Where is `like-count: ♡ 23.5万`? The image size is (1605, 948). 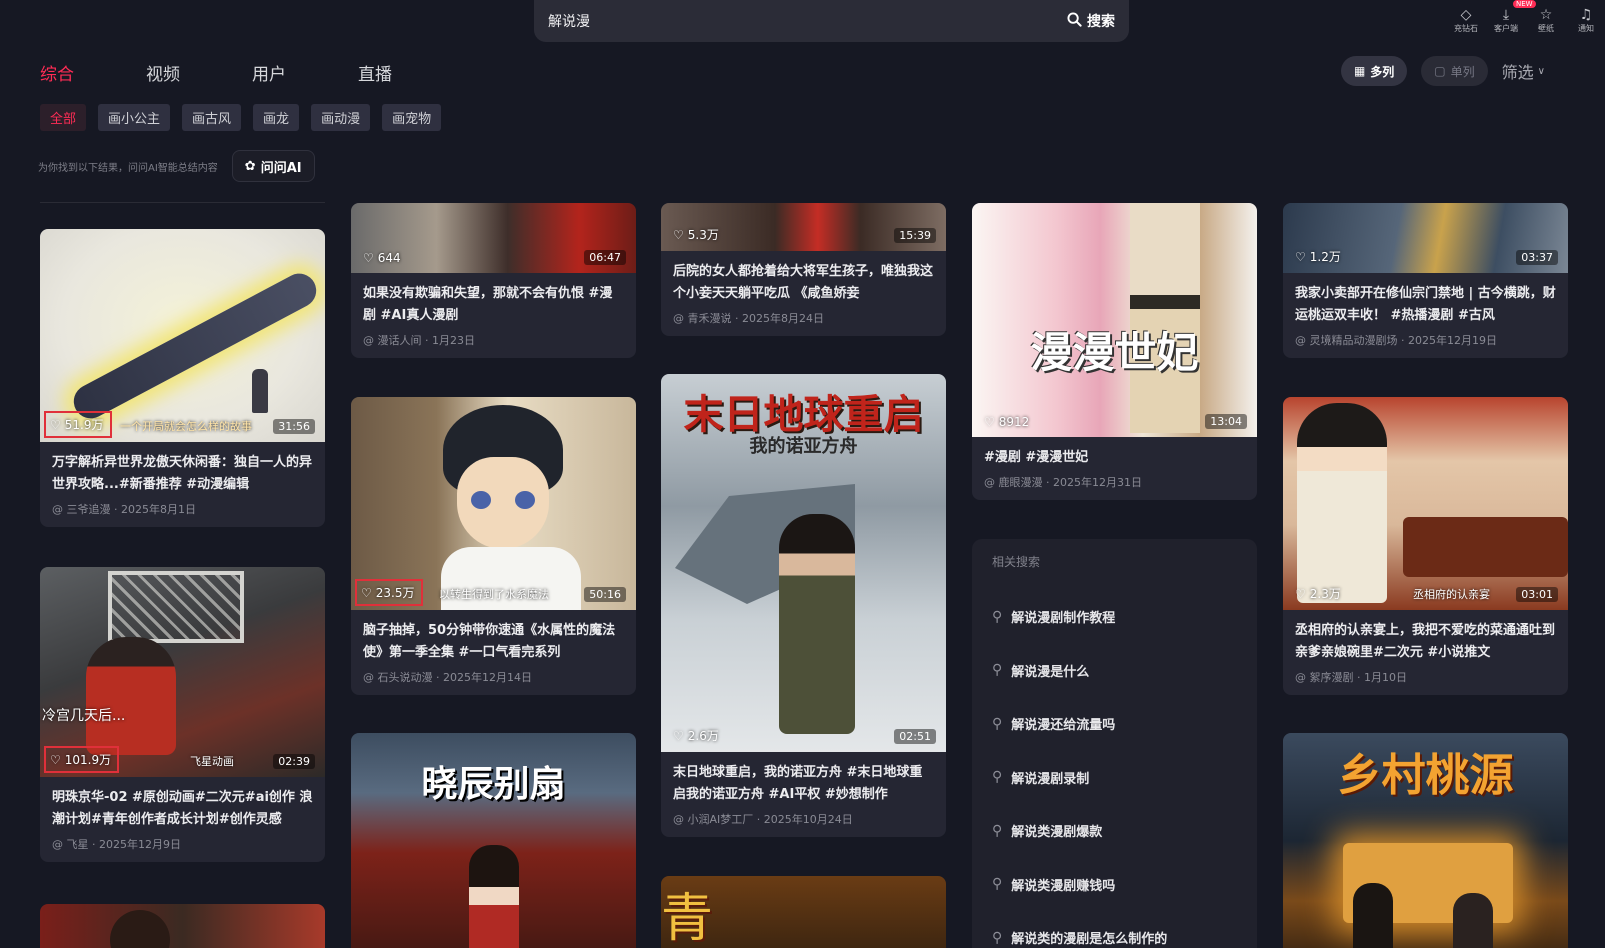
like-count: ♡ 23.5万 is located at coordinates (389, 592).